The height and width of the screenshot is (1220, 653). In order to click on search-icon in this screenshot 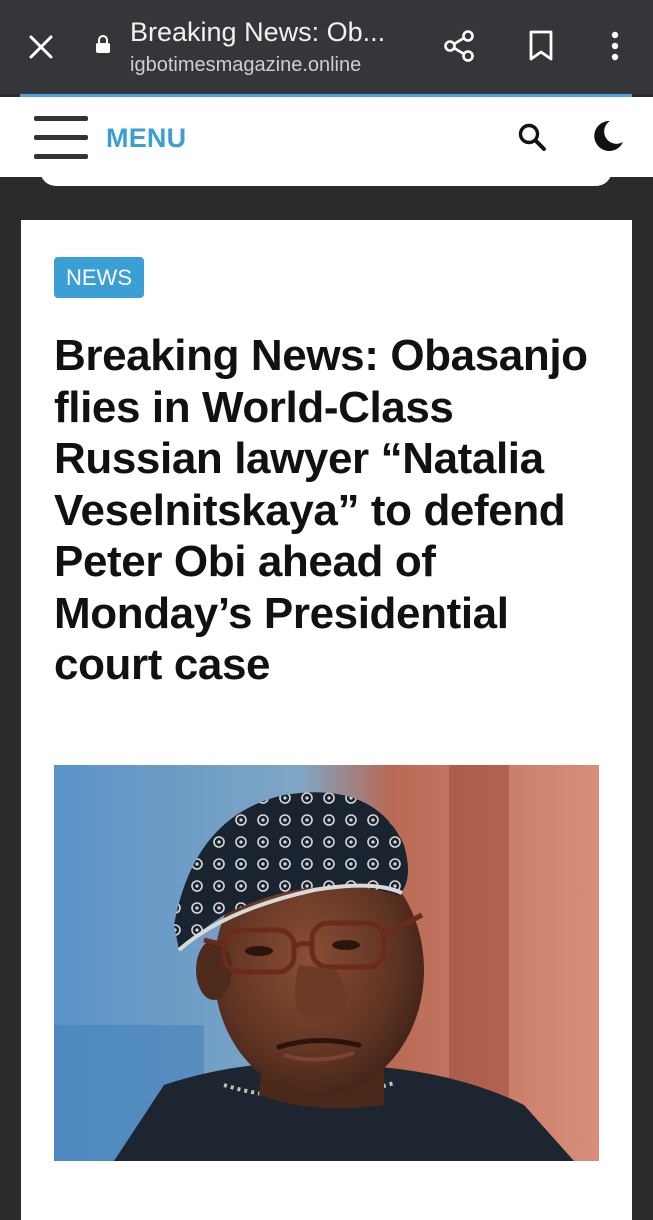, I will do `click(533, 138)`.